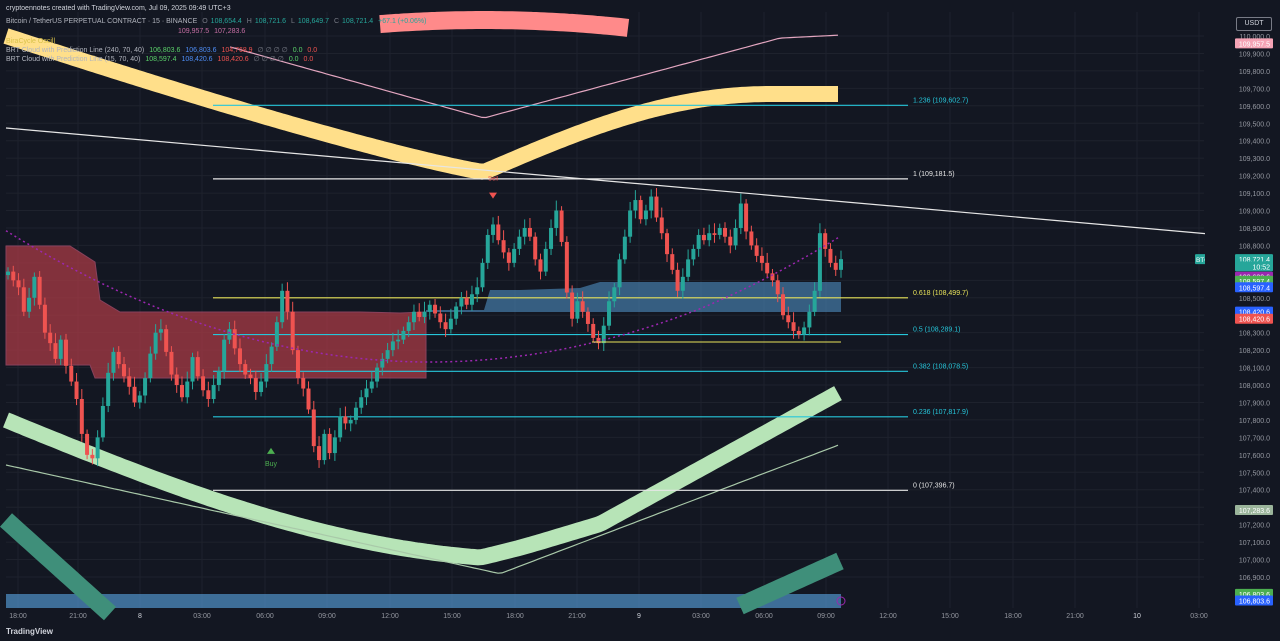 This screenshot has width=1280, height=641. I want to click on bottom-blue-band, so click(423, 601).